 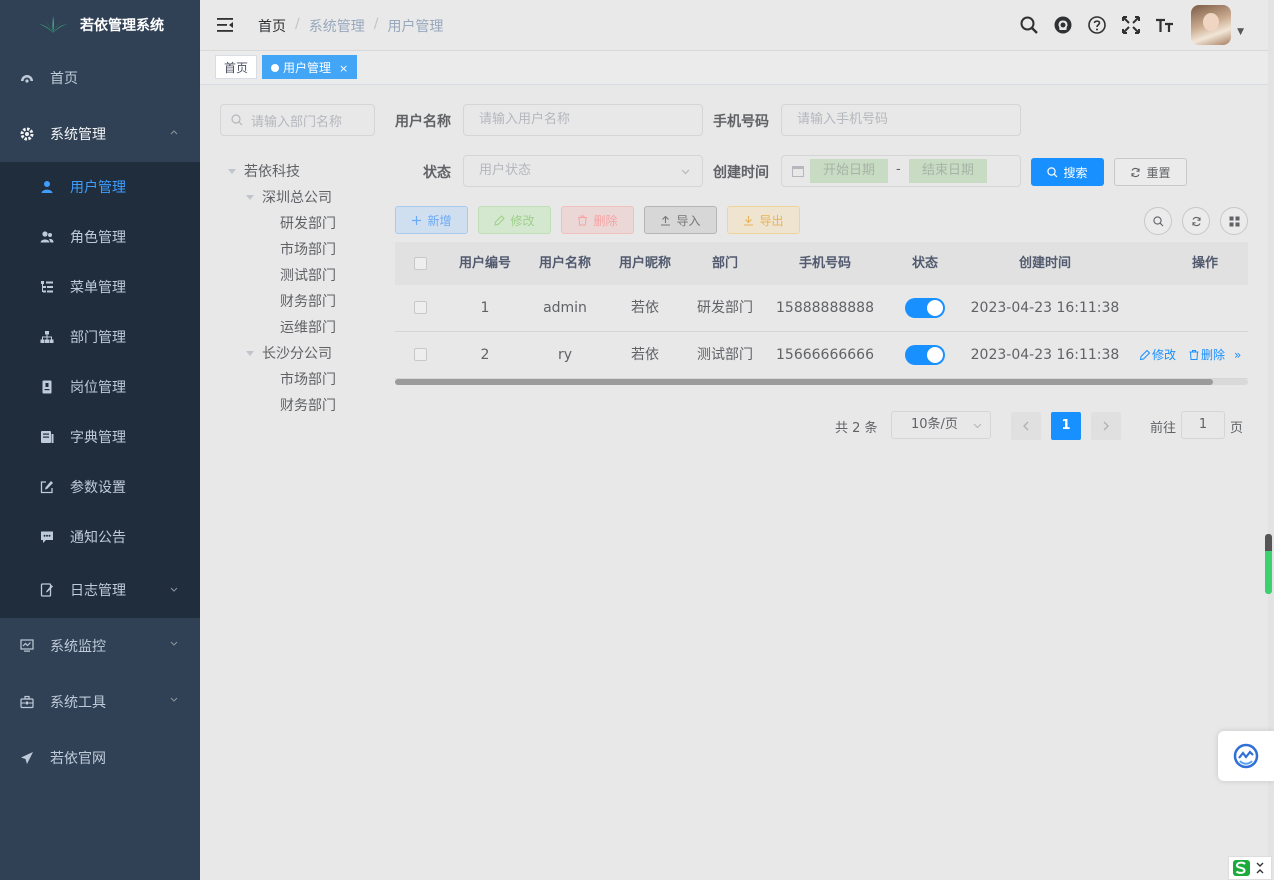 What do you see at coordinates (282, 224) in the screenshot?
I see `tree-node: 研发部门` at bounding box center [282, 224].